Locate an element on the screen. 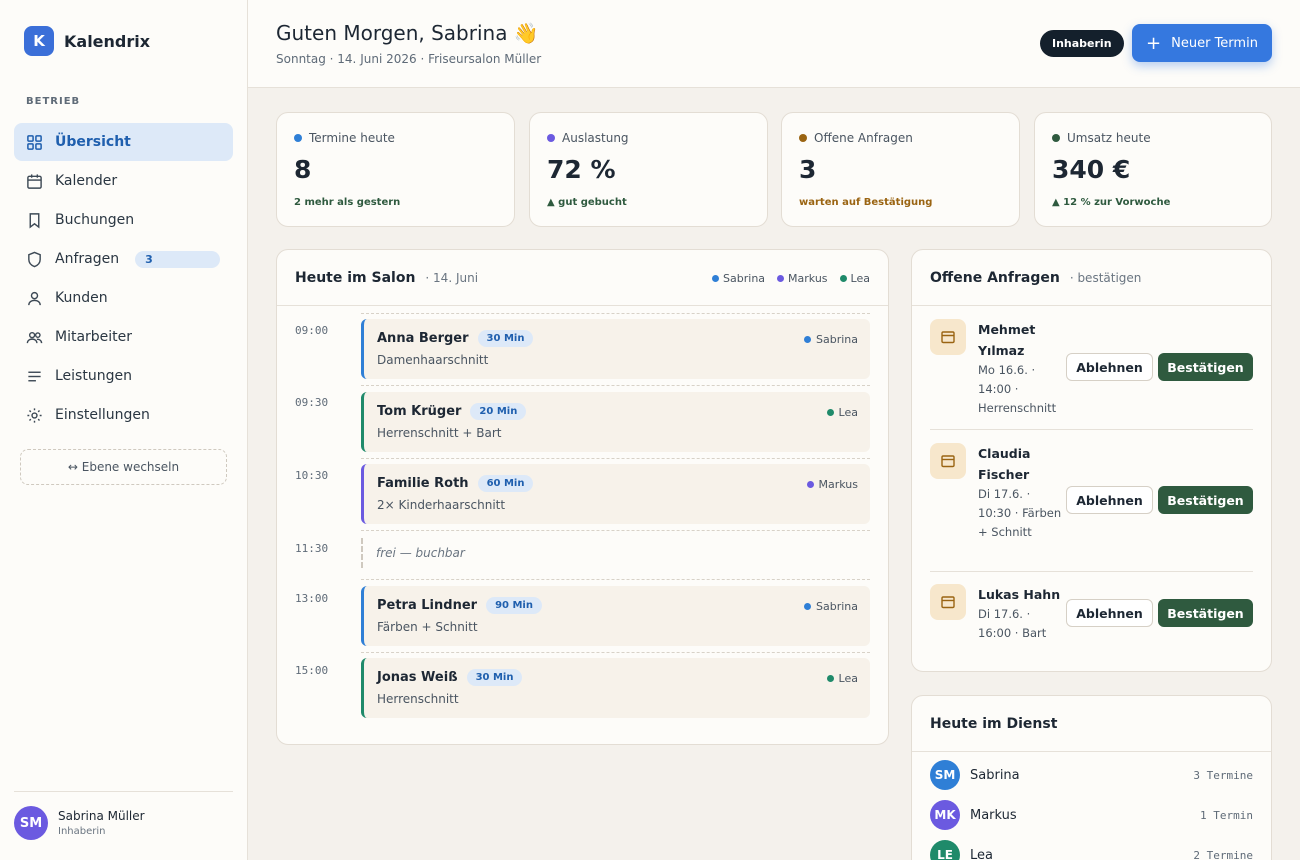 The image size is (1300, 860). appointment-service: Herrenschnitt is located at coordinates (418, 699).